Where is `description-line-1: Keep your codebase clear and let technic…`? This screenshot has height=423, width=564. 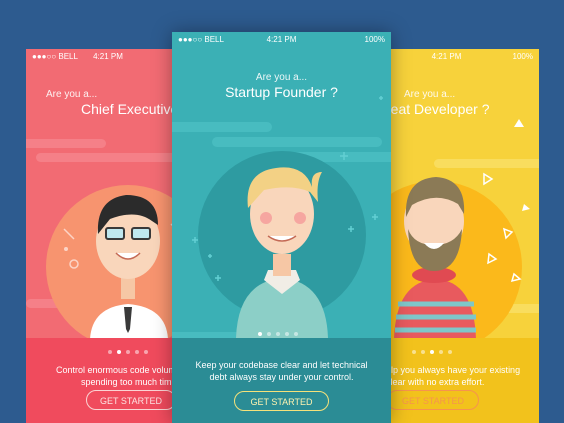 description-line-1: Keep your codebase clear and let technic… is located at coordinates (281, 365).